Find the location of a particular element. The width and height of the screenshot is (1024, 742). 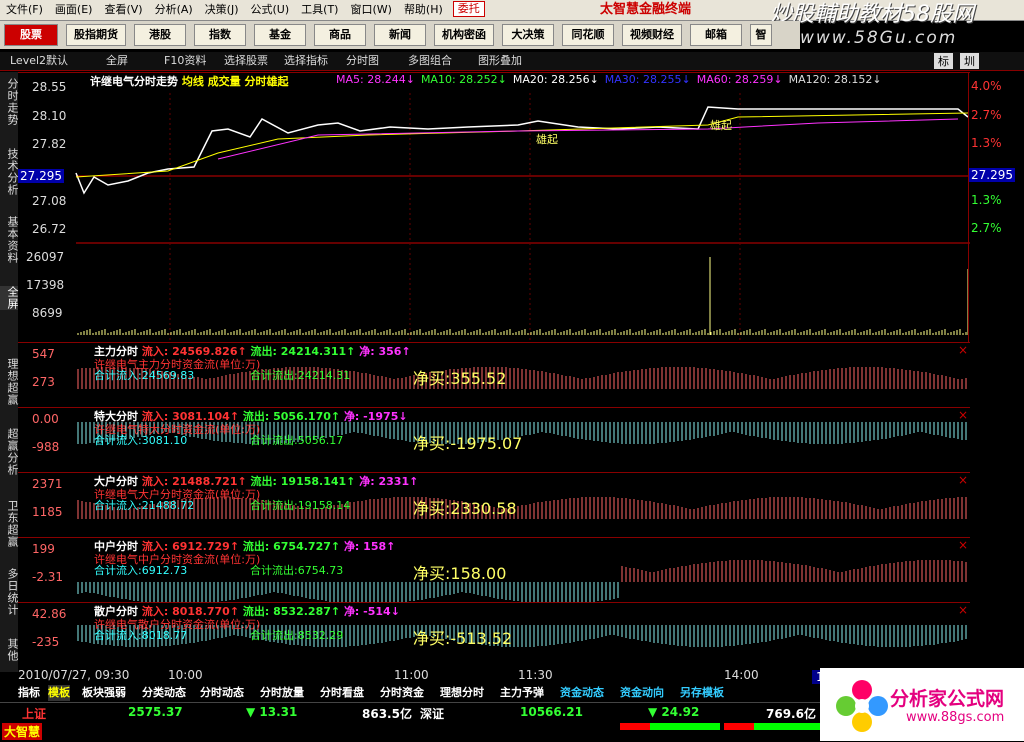

bottom-tab: 理想分时 is located at coordinates (462, 693).